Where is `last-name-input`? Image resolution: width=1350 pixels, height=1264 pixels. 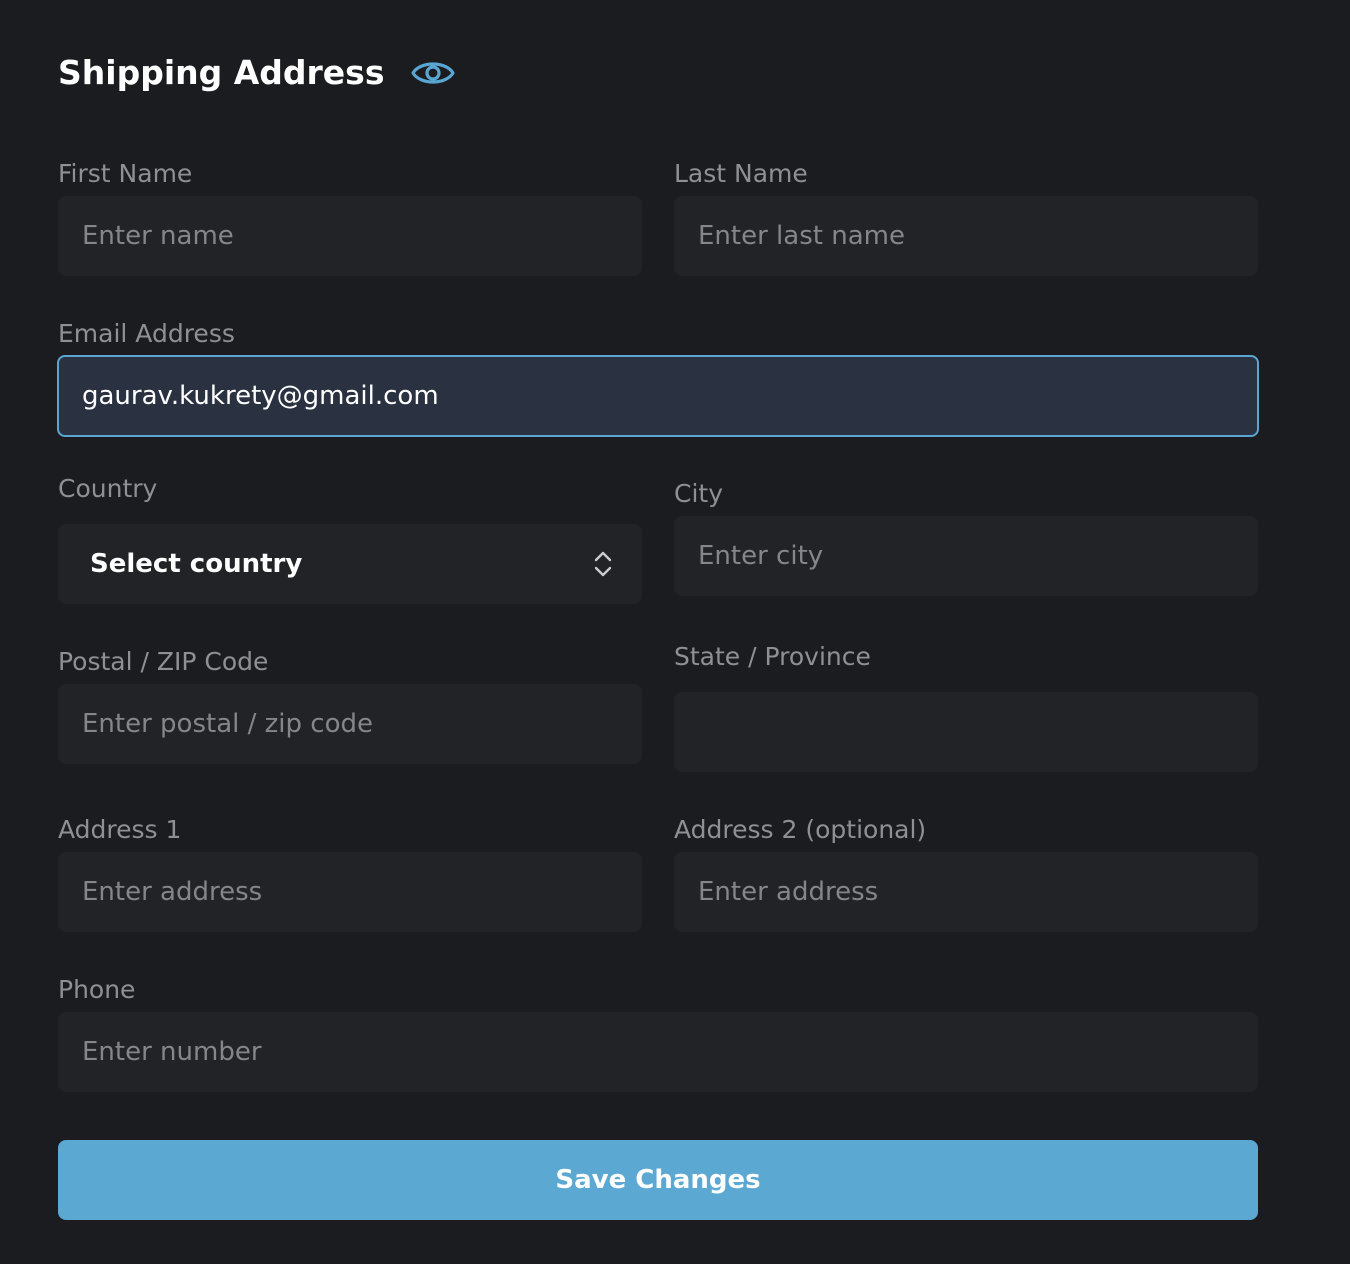
last-name-input is located at coordinates (966, 236).